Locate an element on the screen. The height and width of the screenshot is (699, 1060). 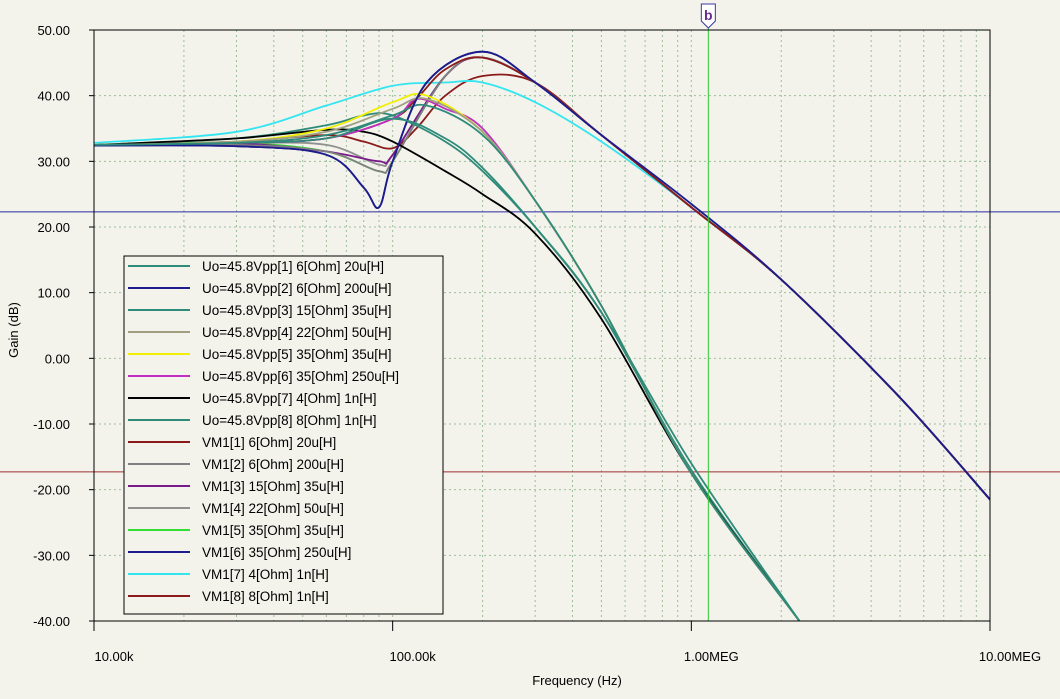
legend-label: VM1[1] 6[Ohm] 20u[H] is located at coordinates (269, 442).